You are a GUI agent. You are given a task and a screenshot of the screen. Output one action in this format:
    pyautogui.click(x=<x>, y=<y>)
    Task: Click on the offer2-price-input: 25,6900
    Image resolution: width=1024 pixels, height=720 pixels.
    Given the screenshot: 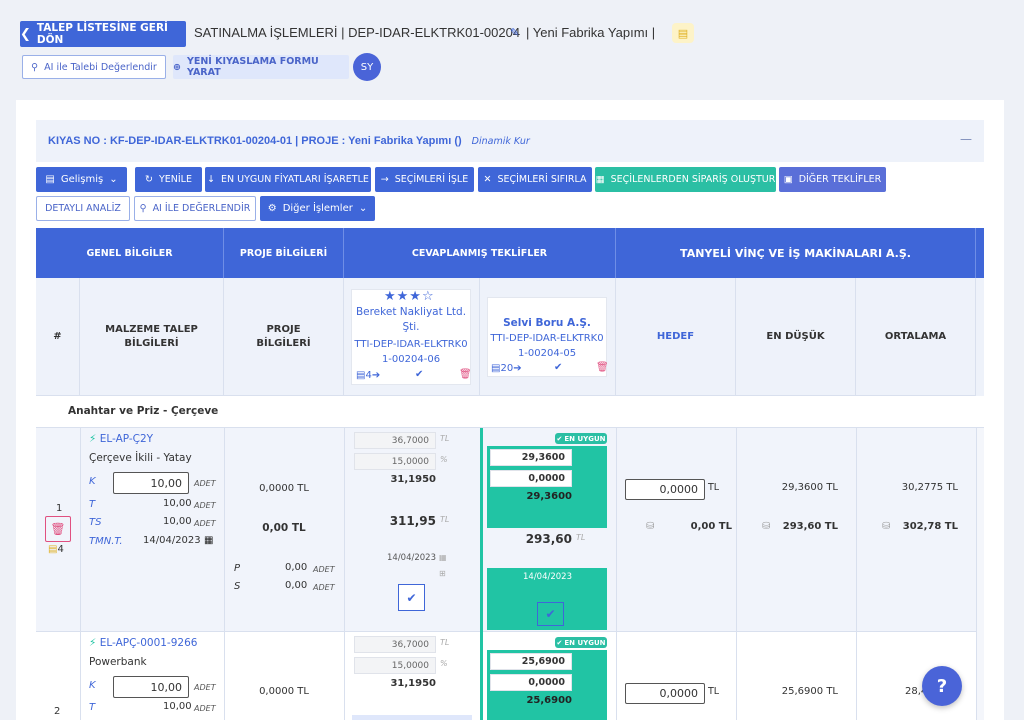 What is the action you would take?
    pyautogui.click(x=531, y=661)
    